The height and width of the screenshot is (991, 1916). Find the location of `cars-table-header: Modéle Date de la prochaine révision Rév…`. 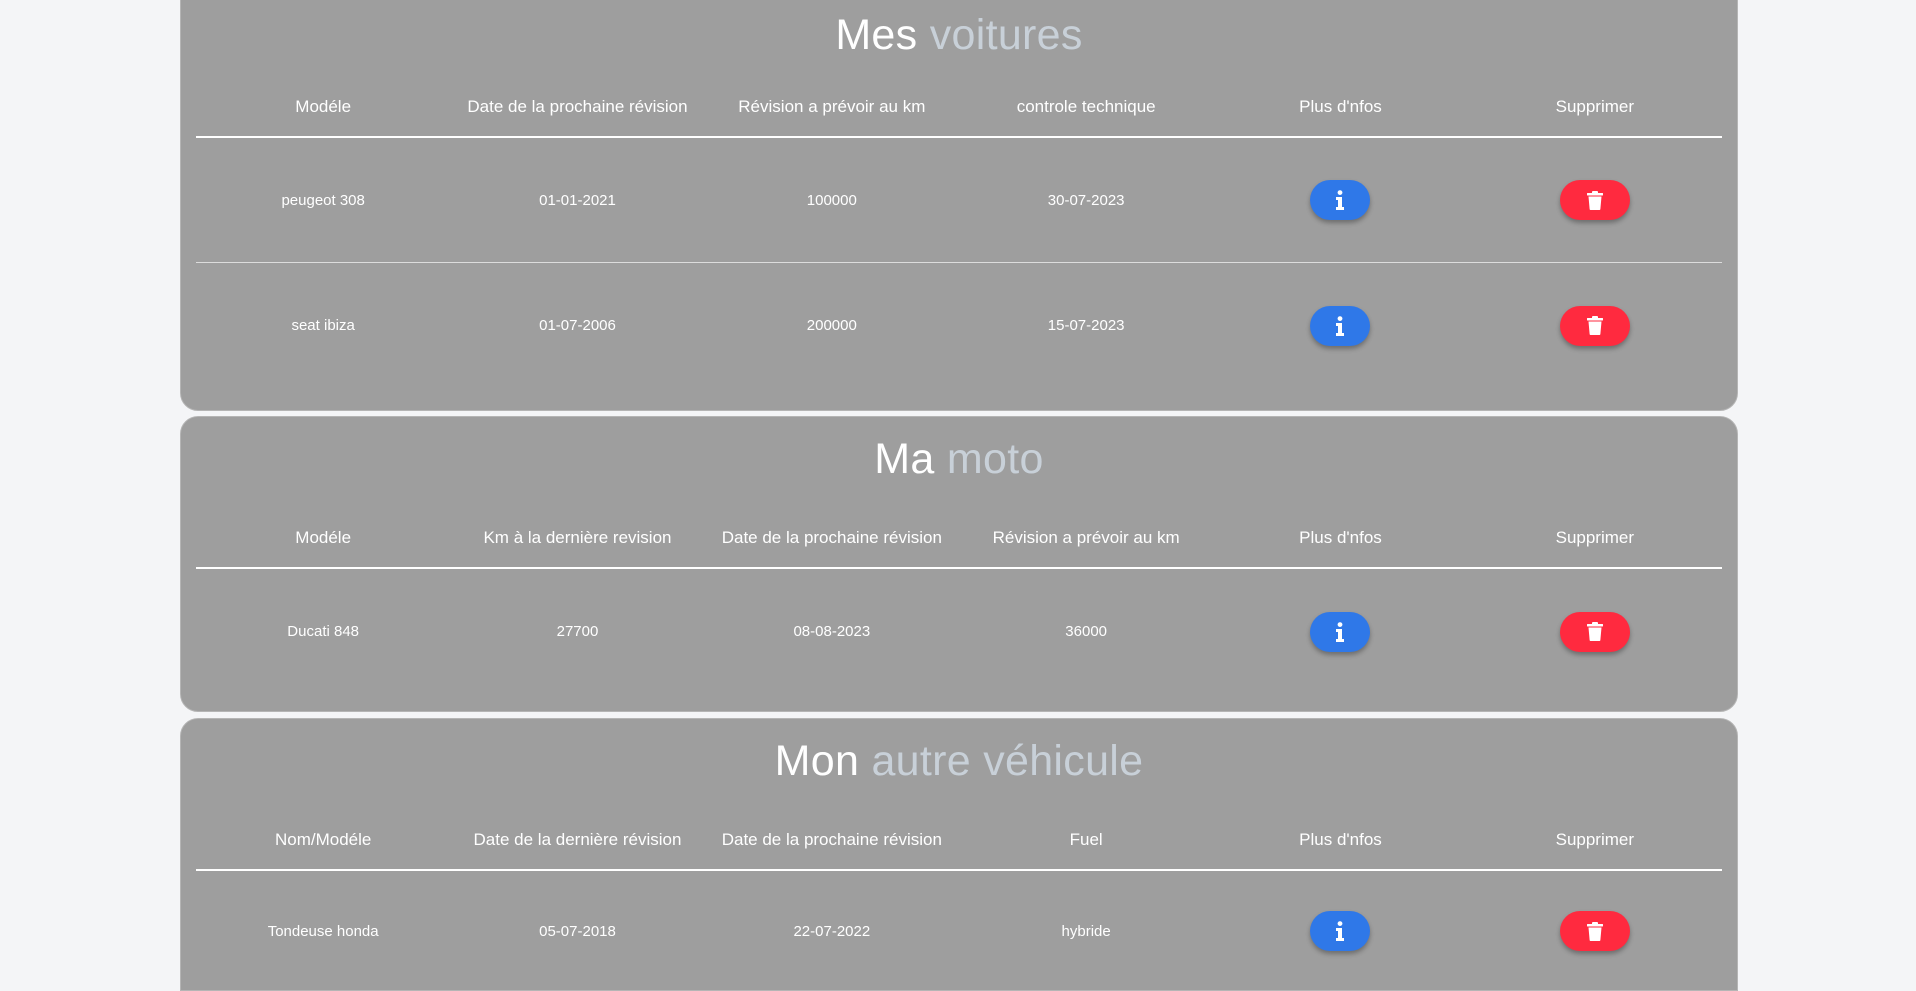

cars-table-header: Modéle Date de la prochaine révision Rév… is located at coordinates (959, 108).